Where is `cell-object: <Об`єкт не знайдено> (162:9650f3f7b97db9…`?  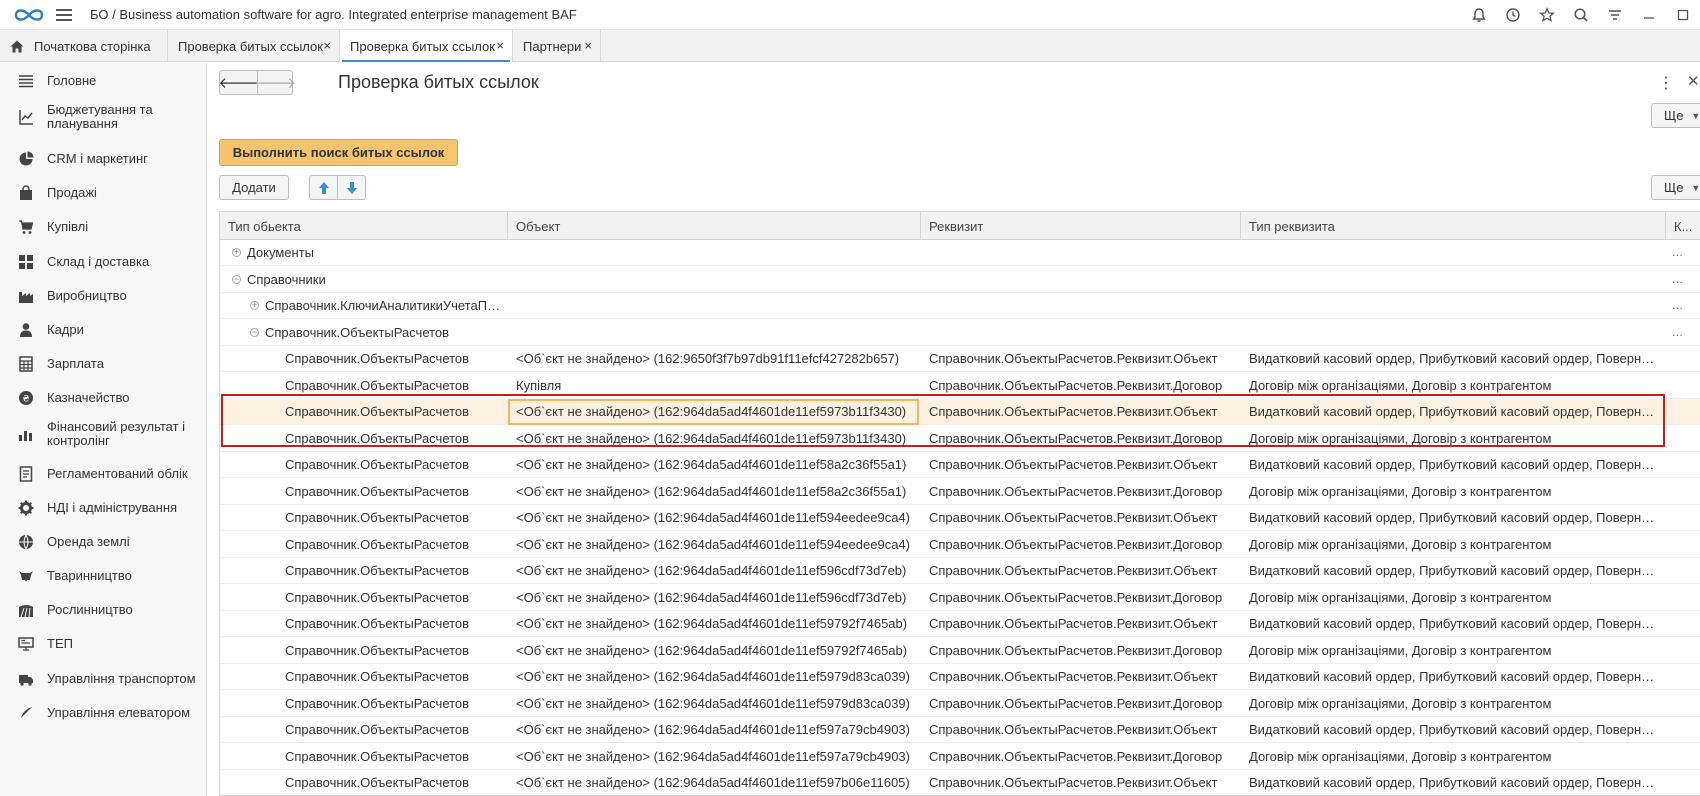 cell-object: <Об`єкт не знайдено> (162:9650f3f7b97db9… is located at coordinates (716, 359).